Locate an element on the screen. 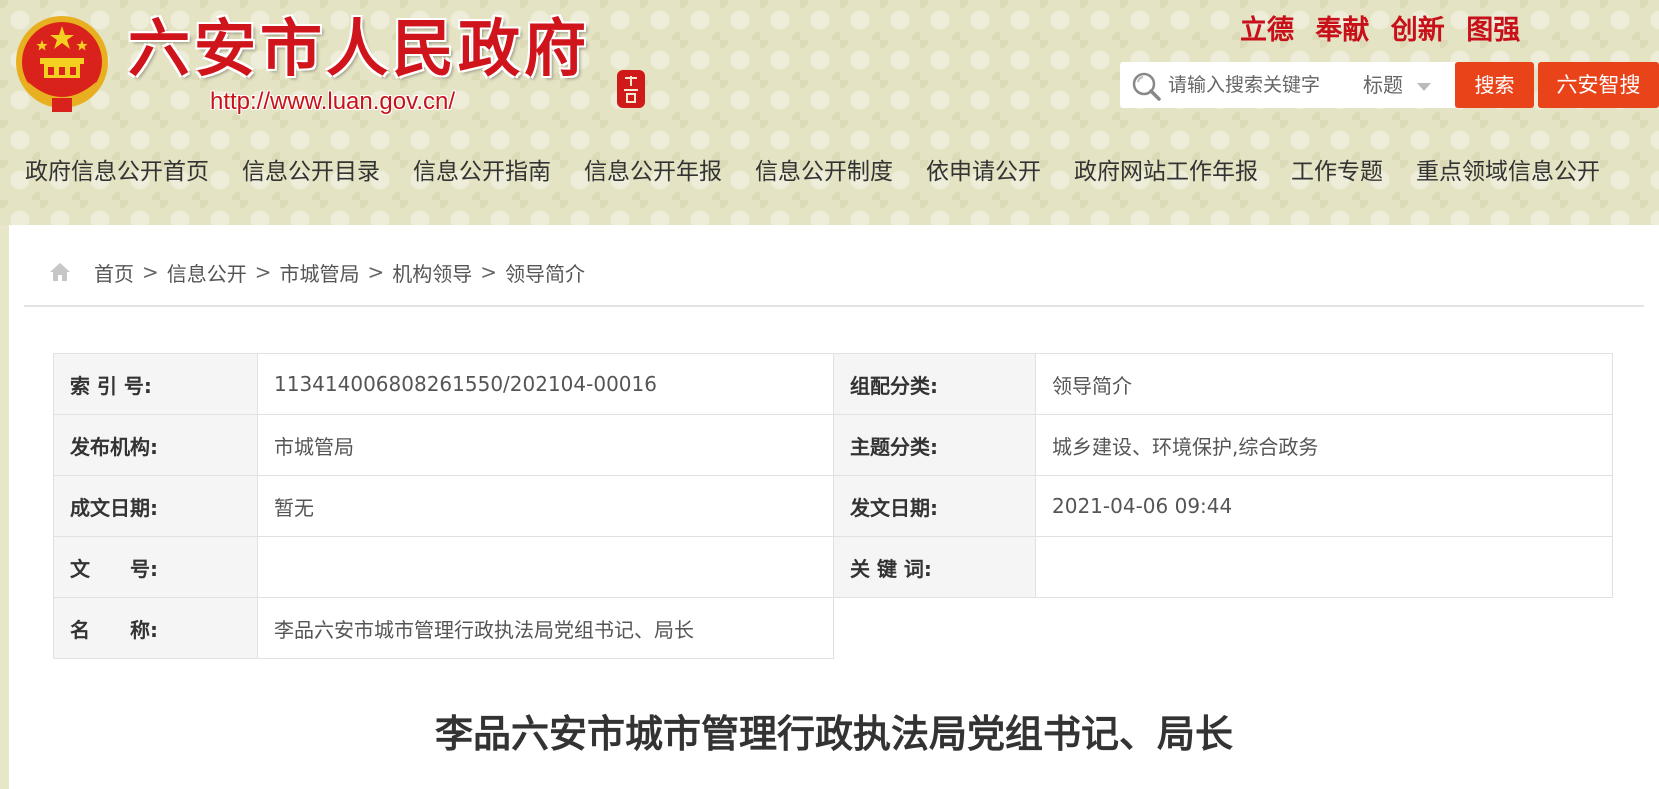 This screenshot has width=1659, height=789. table-row: 发布机构: 市城管局 主题分类: 城乡建设、环境保护,综合政务 is located at coordinates (833, 445).